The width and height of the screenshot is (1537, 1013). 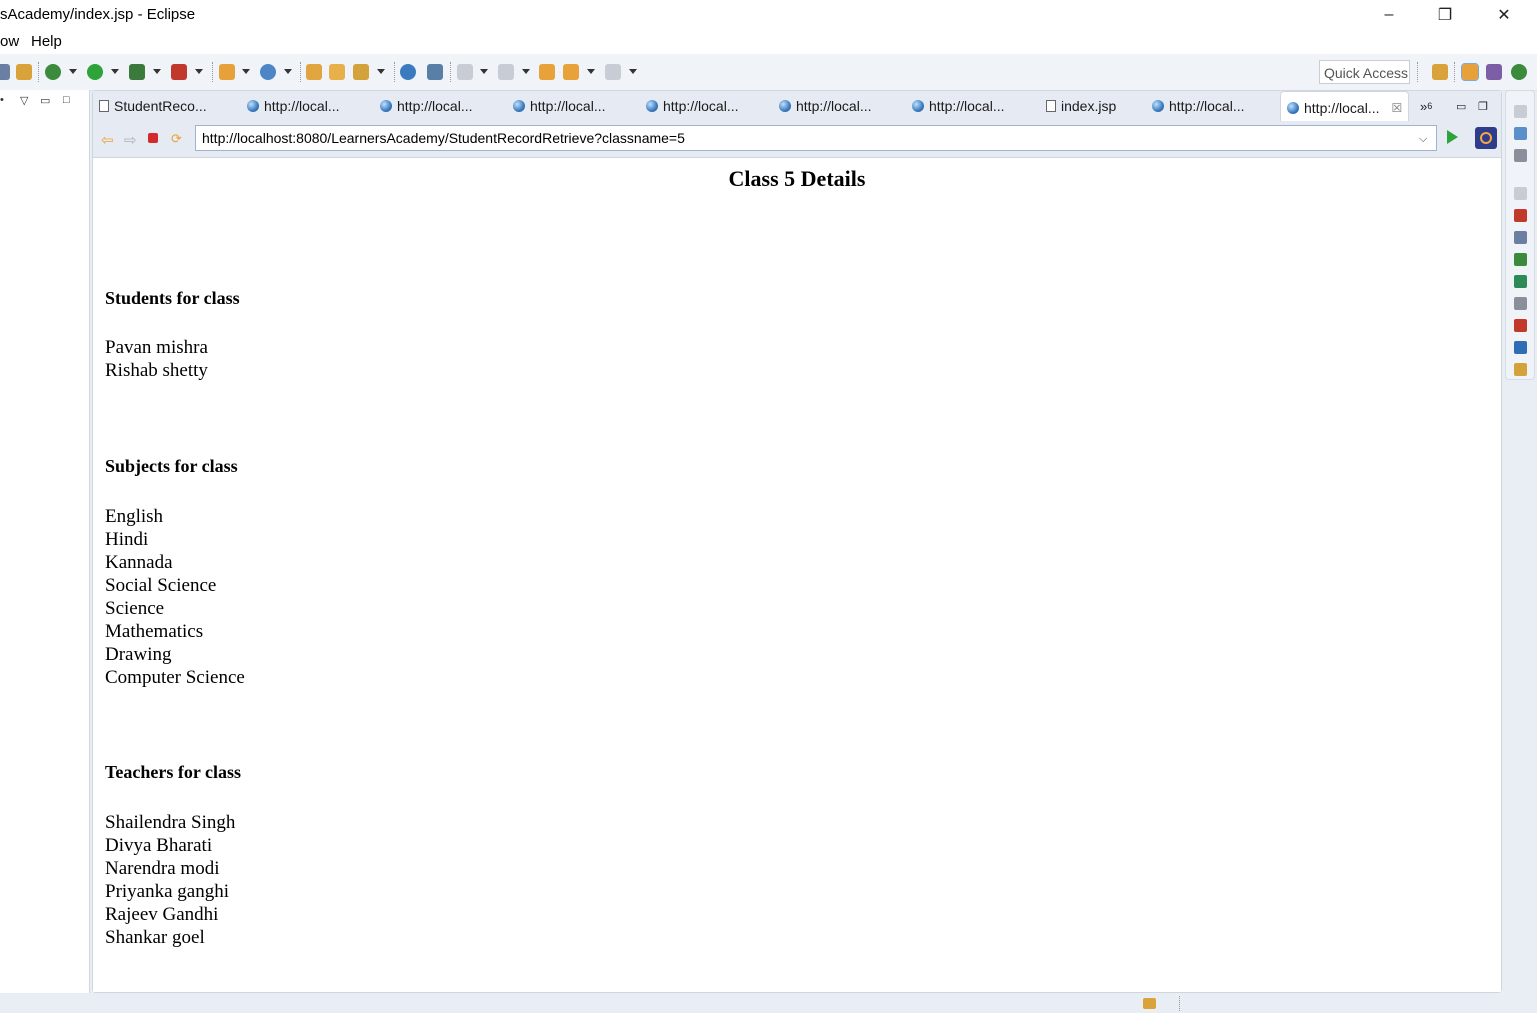 What do you see at coordinates (139, 562) in the screenshot?
I see `subject-item: Kannada` at bounding box center [139, 562].